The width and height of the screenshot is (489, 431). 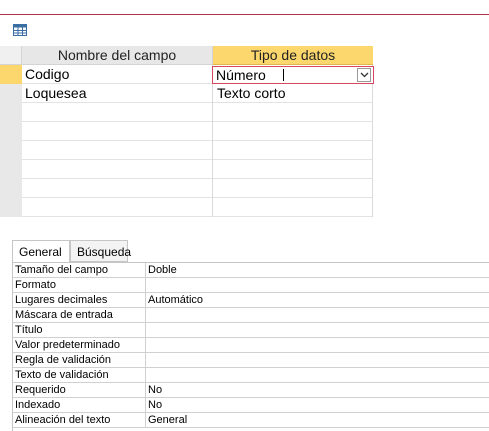 I want to click on chevron-down-icon, so click(x=364, y=75).